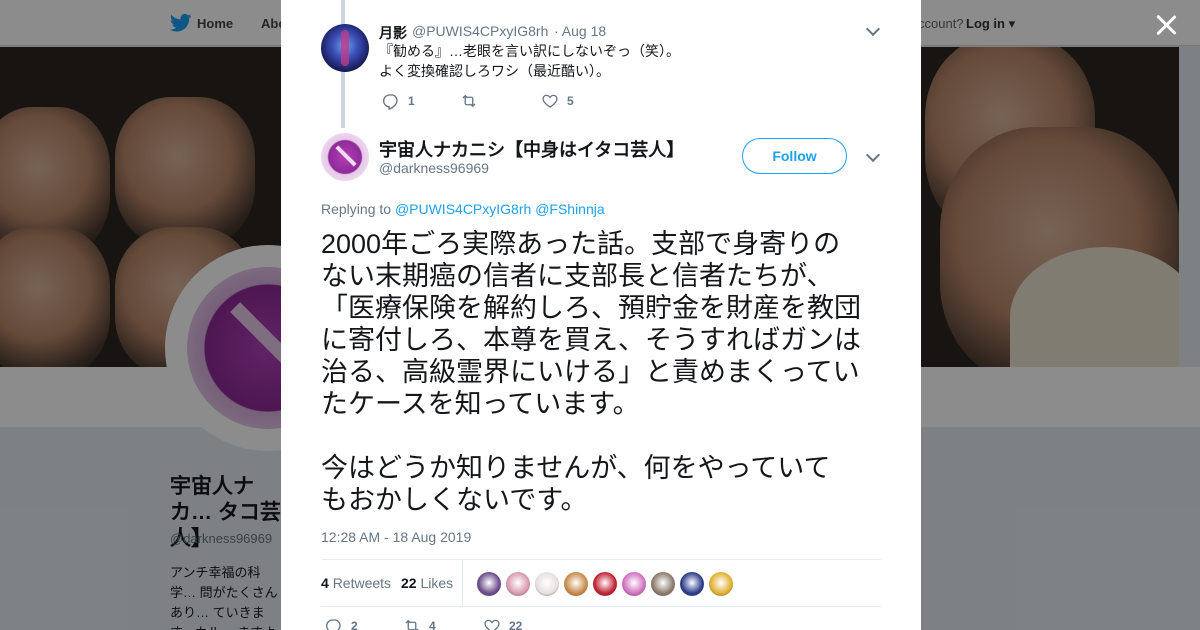 This screenshot has height=630, width=1200. Describe the element at coordinates (794, 156) in the screenshot. I see `follow-button: Follow` at that location.